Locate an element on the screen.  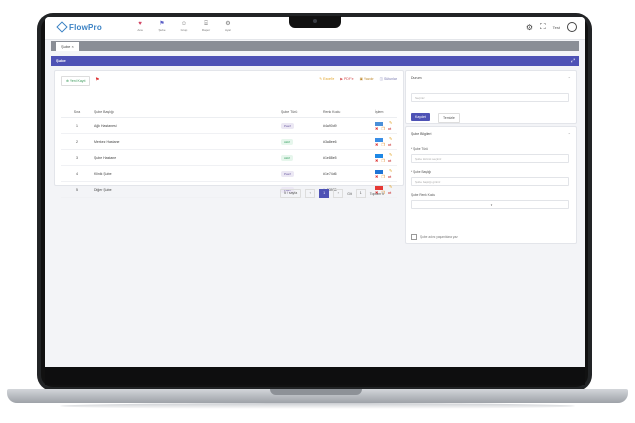
nav-item-ayar: ⚙ Ayar is located at coordinates (228, 26).